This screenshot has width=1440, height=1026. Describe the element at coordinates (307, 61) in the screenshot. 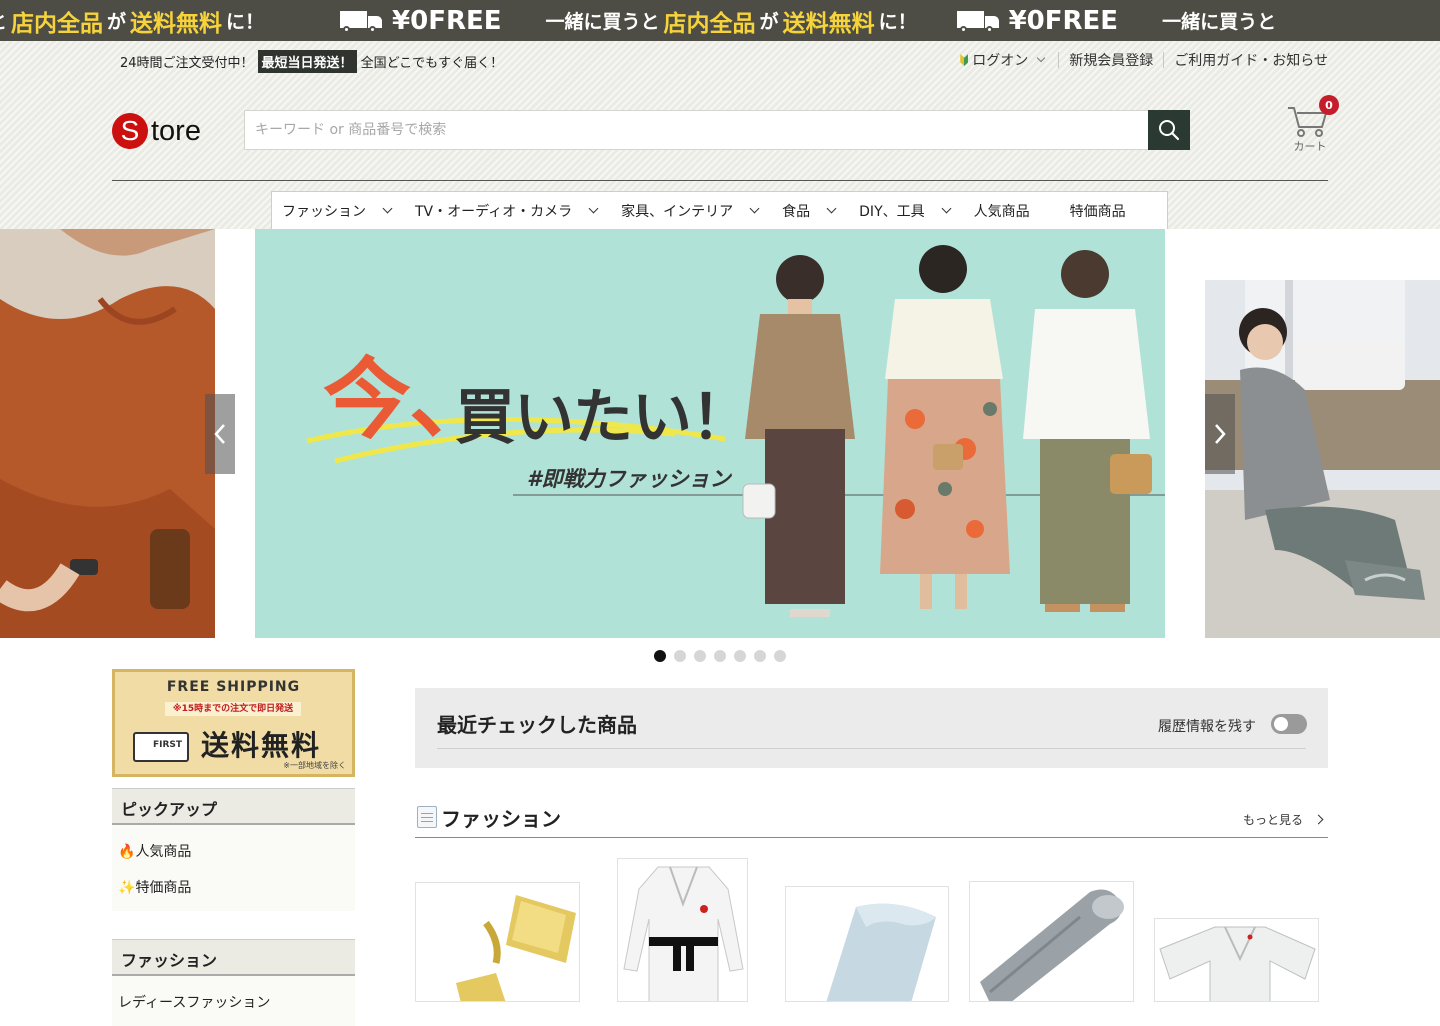

I see `notice-highlight: 最短当日発送！` at that location.